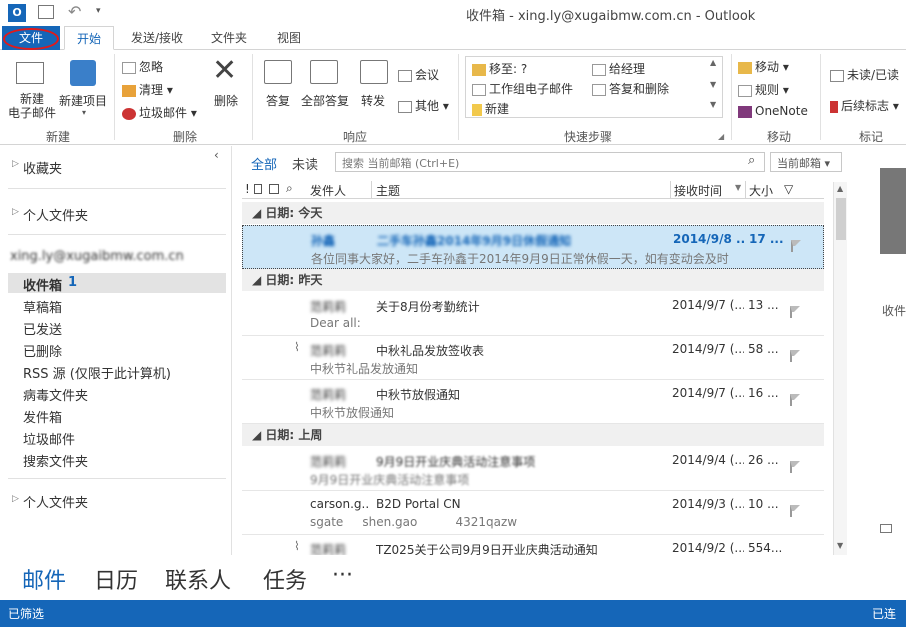 Image resolution: width=906 pixels, height=627 pixels. What do you see at coordinates (278, 100) in the screenshot?
I see `reply-button: 答复` at bounding box center [278, 100].